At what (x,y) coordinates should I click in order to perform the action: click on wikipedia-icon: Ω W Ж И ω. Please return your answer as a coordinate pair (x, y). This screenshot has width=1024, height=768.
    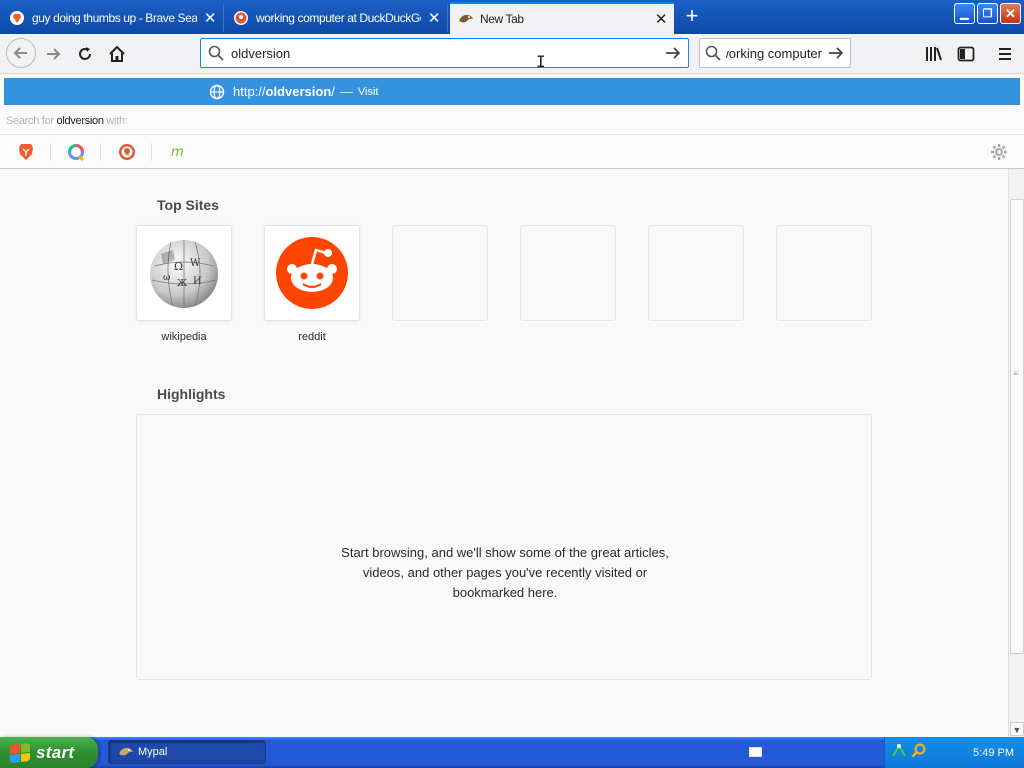
    Looking at the image, I should click on (184, 274).